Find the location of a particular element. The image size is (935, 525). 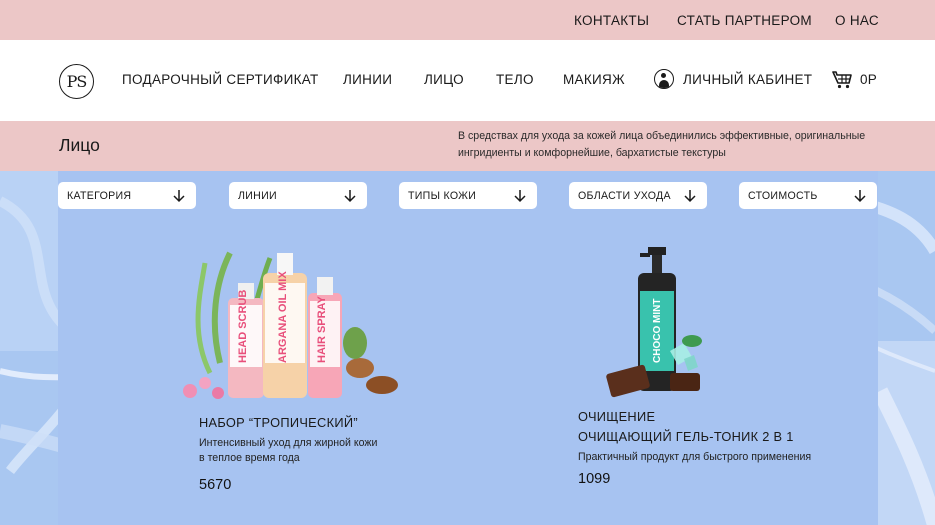

product-price: 5670 is located at coordinates (215, 485).